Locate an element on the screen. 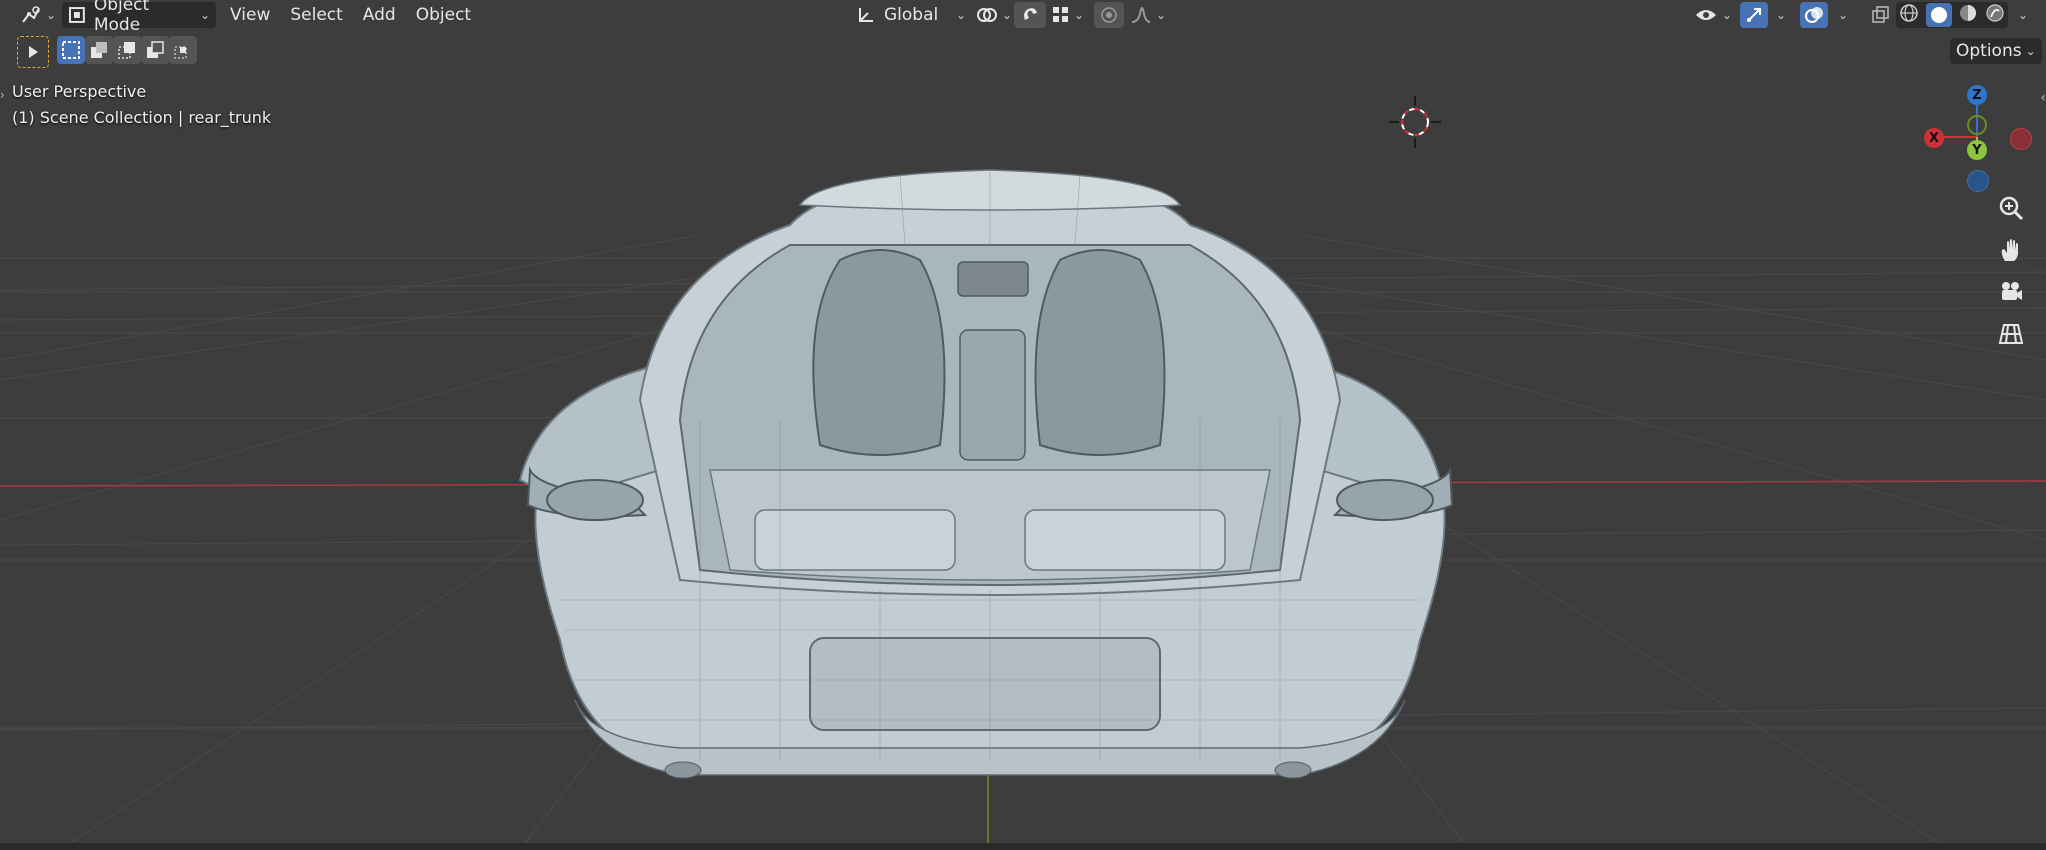 Image resolution: width=2046 pixels, height=850 pixels. gizmo-neg-z-axis is located at coordinates (1978, 181).